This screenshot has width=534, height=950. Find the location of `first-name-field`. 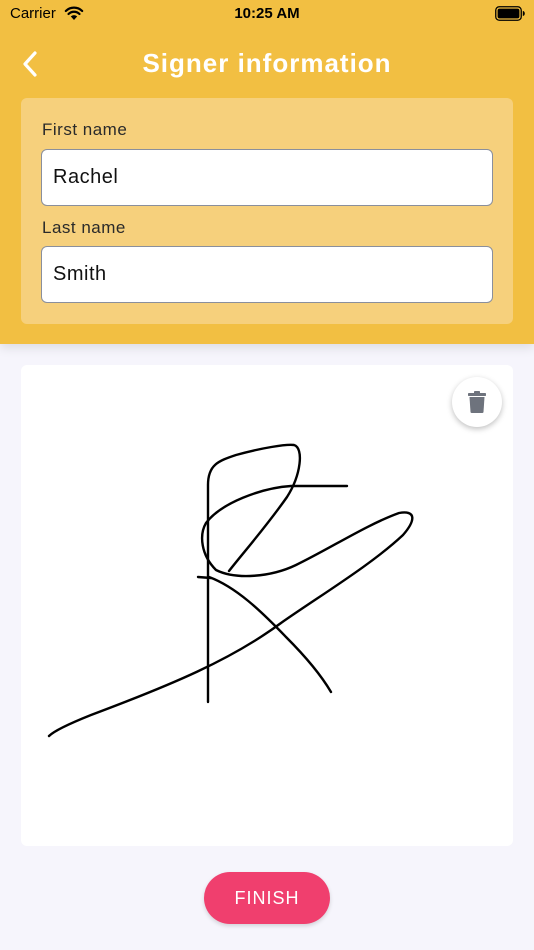

first-name-field is located at coordinates (267, 177).